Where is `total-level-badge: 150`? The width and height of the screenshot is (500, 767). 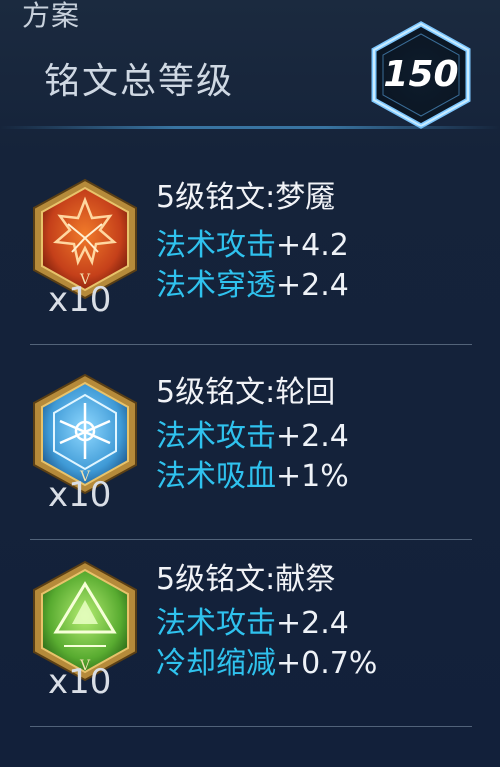 total-level-badge: 150 is located at coordinates (421, 75).